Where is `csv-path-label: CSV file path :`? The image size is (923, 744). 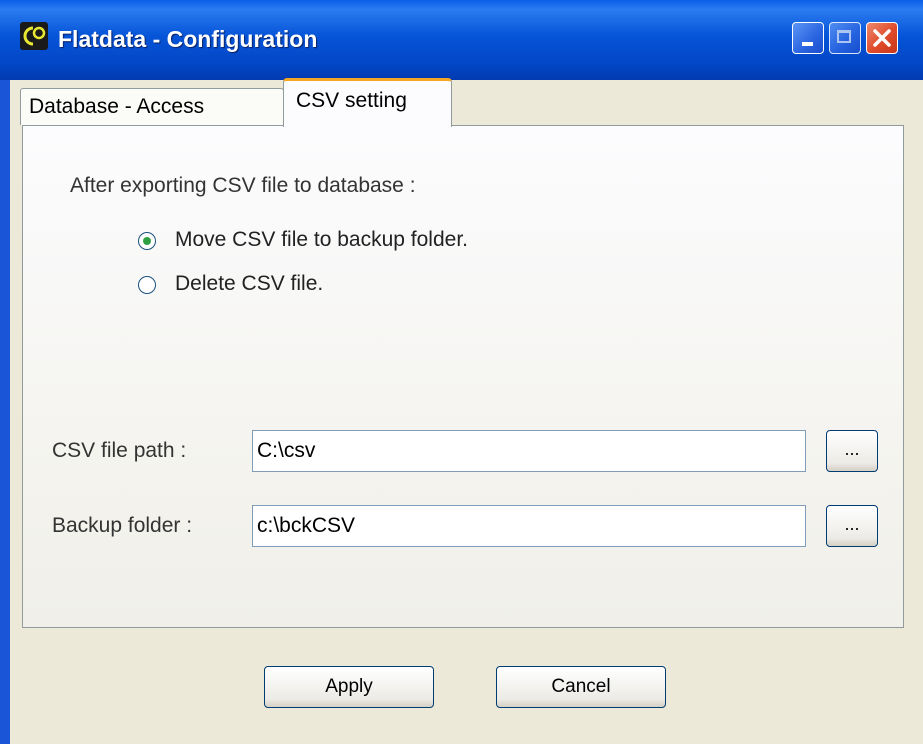
csv-path-label: CSV file path : is located at coordinates (119, 450).